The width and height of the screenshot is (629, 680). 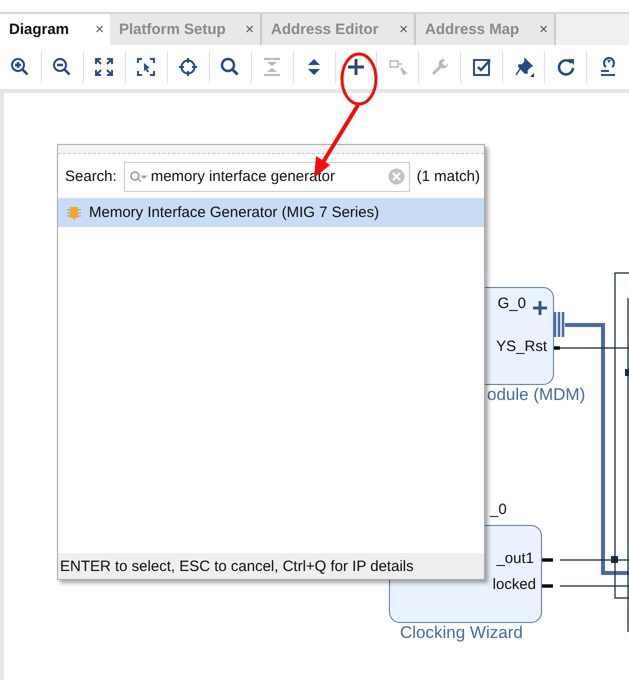 I want to click on search-label: Search:, so click(x=91, y=176).